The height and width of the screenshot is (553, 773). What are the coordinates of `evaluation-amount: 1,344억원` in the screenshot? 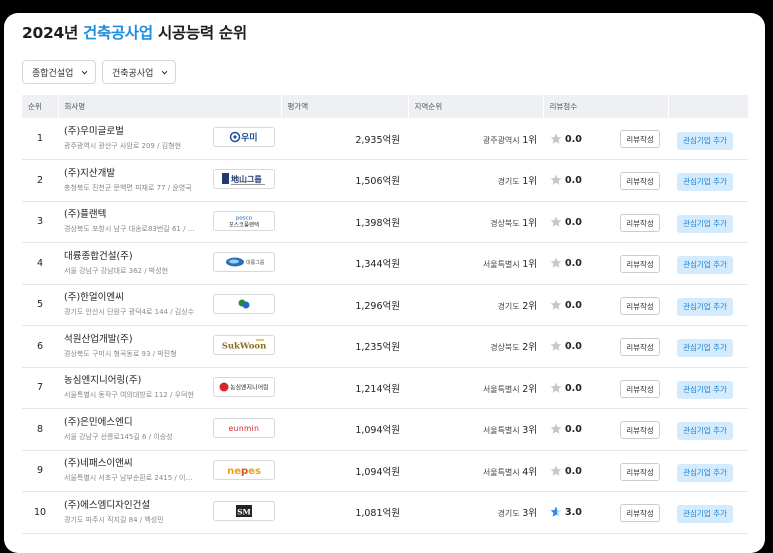 It's located at (377, 265).